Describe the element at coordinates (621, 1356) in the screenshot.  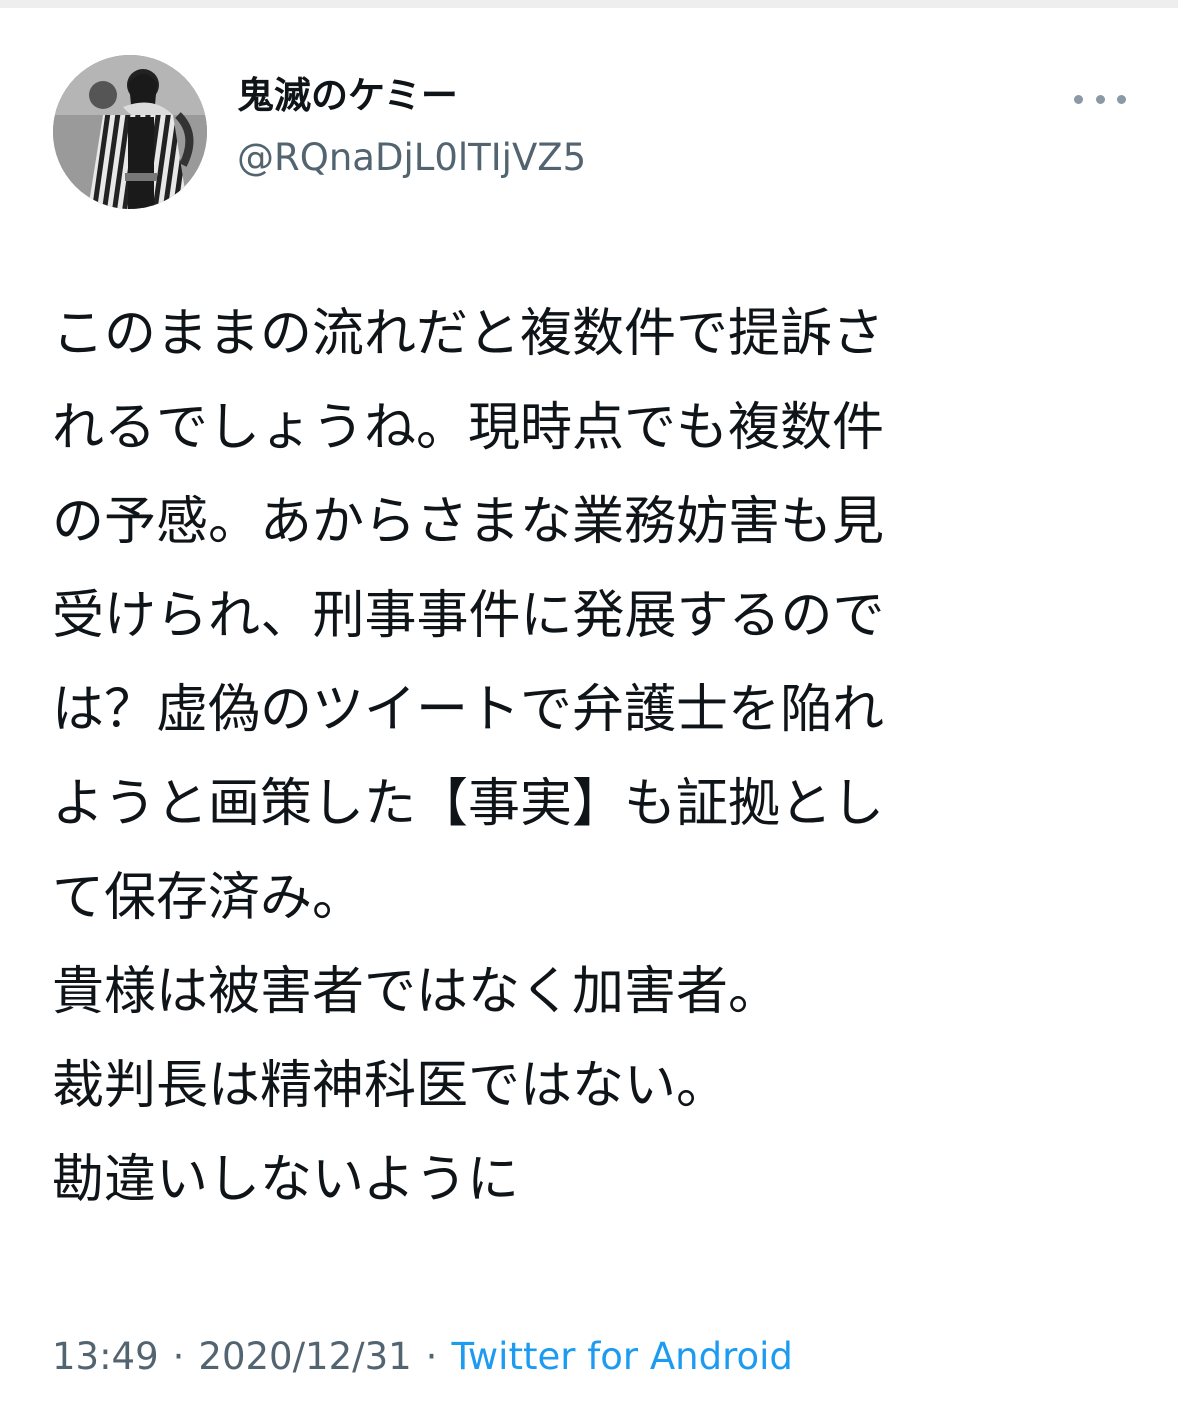
I see `tweet-source-link: Twitter for Android` at that location.